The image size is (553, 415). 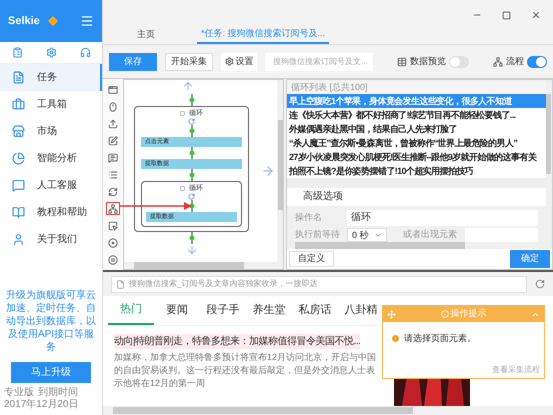 What do you see at coordinates (536, 15) in the screenshot?
I see `close-icon` at bounding box center [536, 15].